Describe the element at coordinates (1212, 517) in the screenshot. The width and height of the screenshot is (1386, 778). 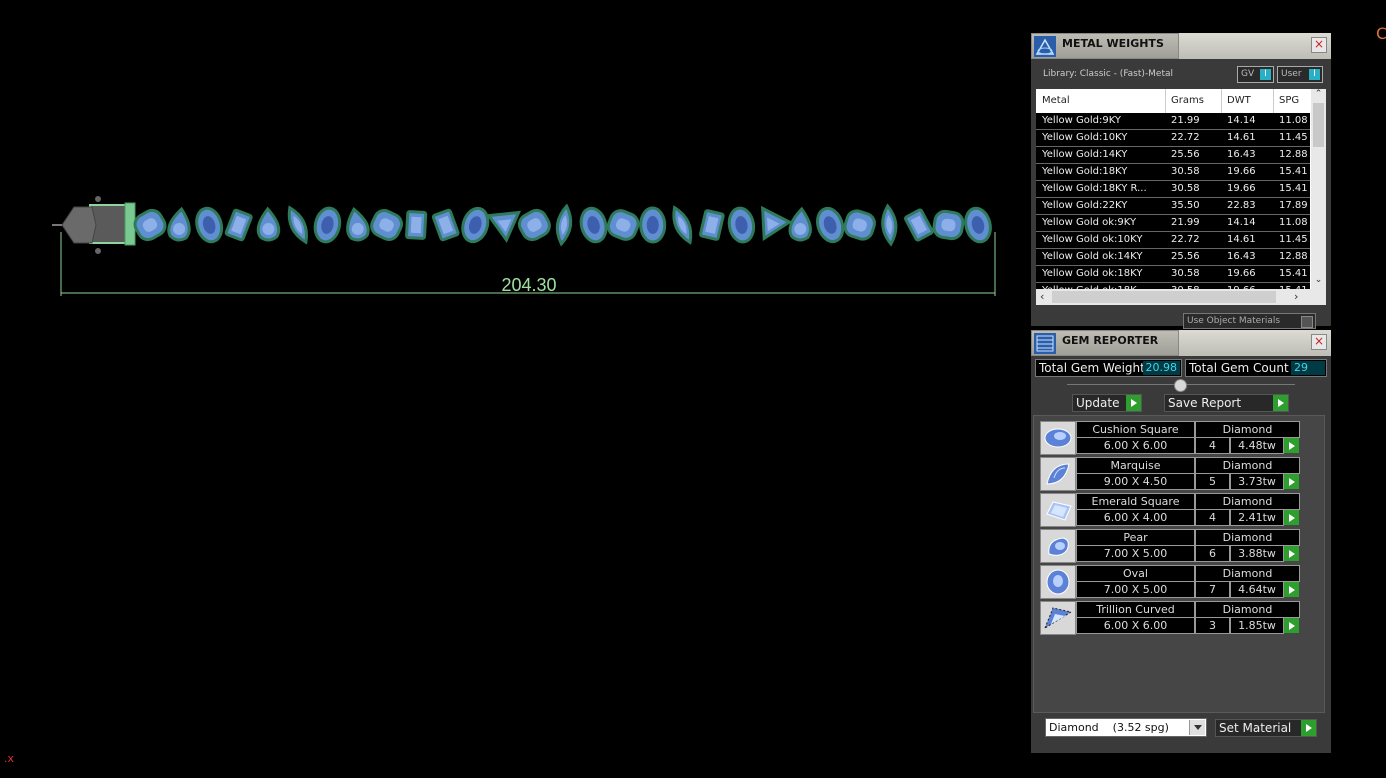
I see `gem-count: 4` at that location.